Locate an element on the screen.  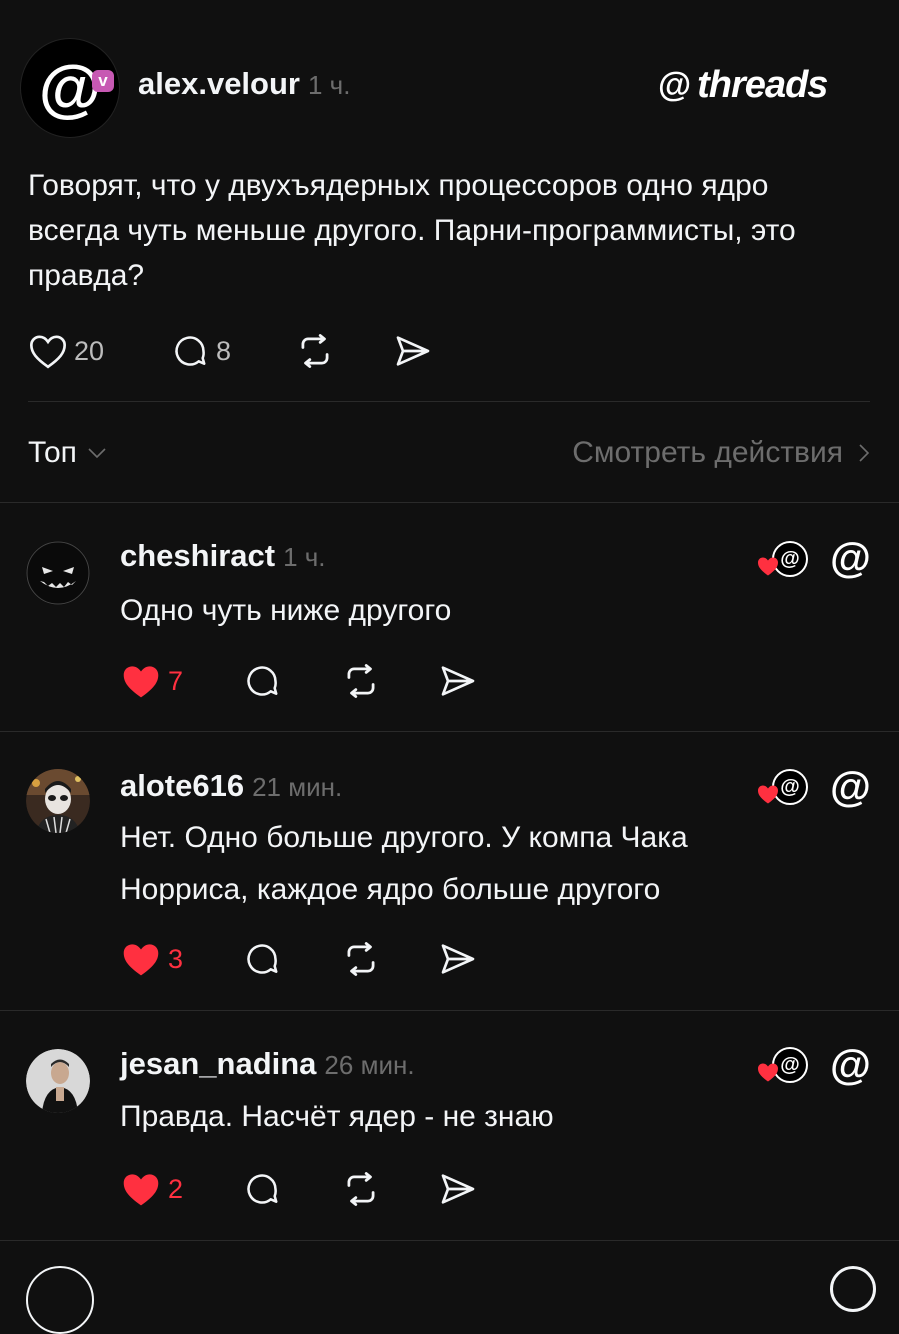
see-actions-label: Смотреть действия is located at coordinates (707, 452).